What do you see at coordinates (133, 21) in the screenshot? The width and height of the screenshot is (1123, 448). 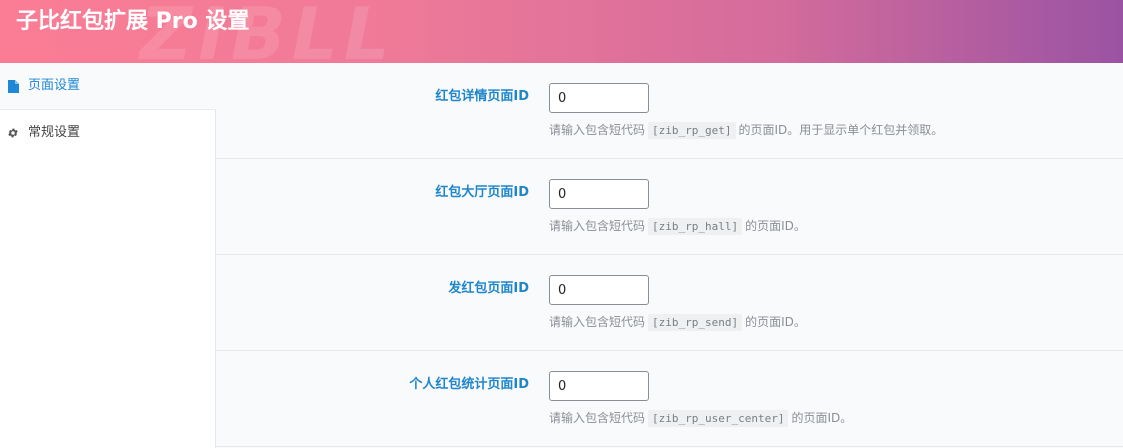 I see `page-title: 子比红包扩展 Pro 设置` at bounding box center [133, 21].